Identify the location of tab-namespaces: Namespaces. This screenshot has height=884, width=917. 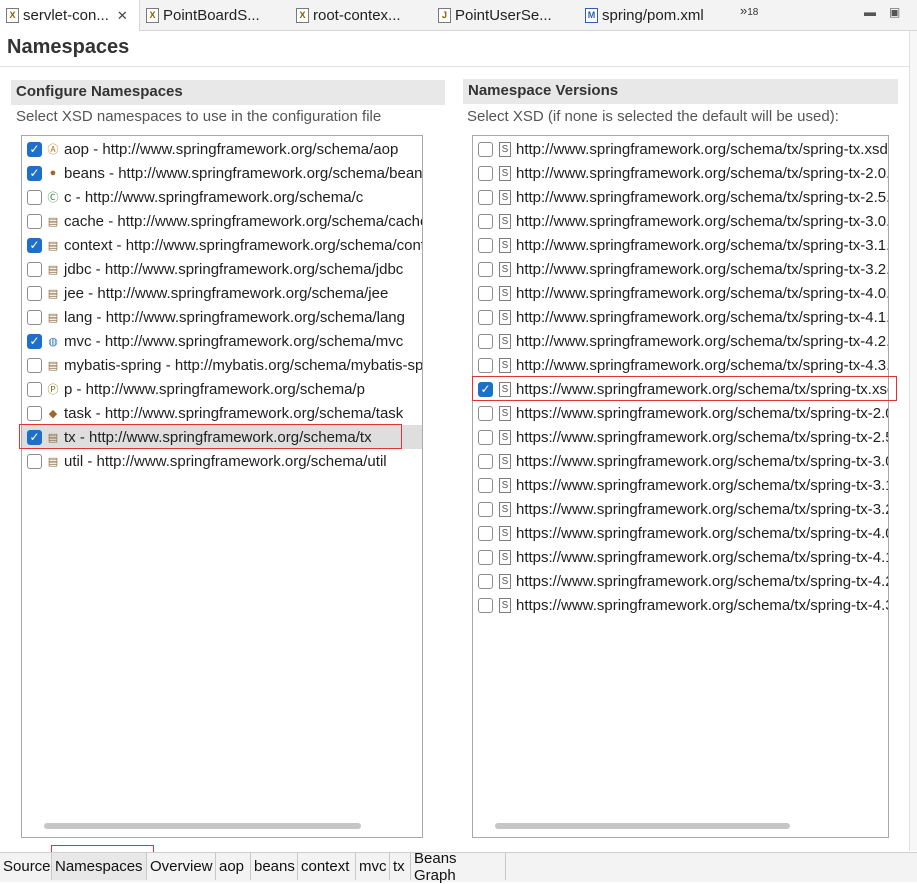
(99, 866).